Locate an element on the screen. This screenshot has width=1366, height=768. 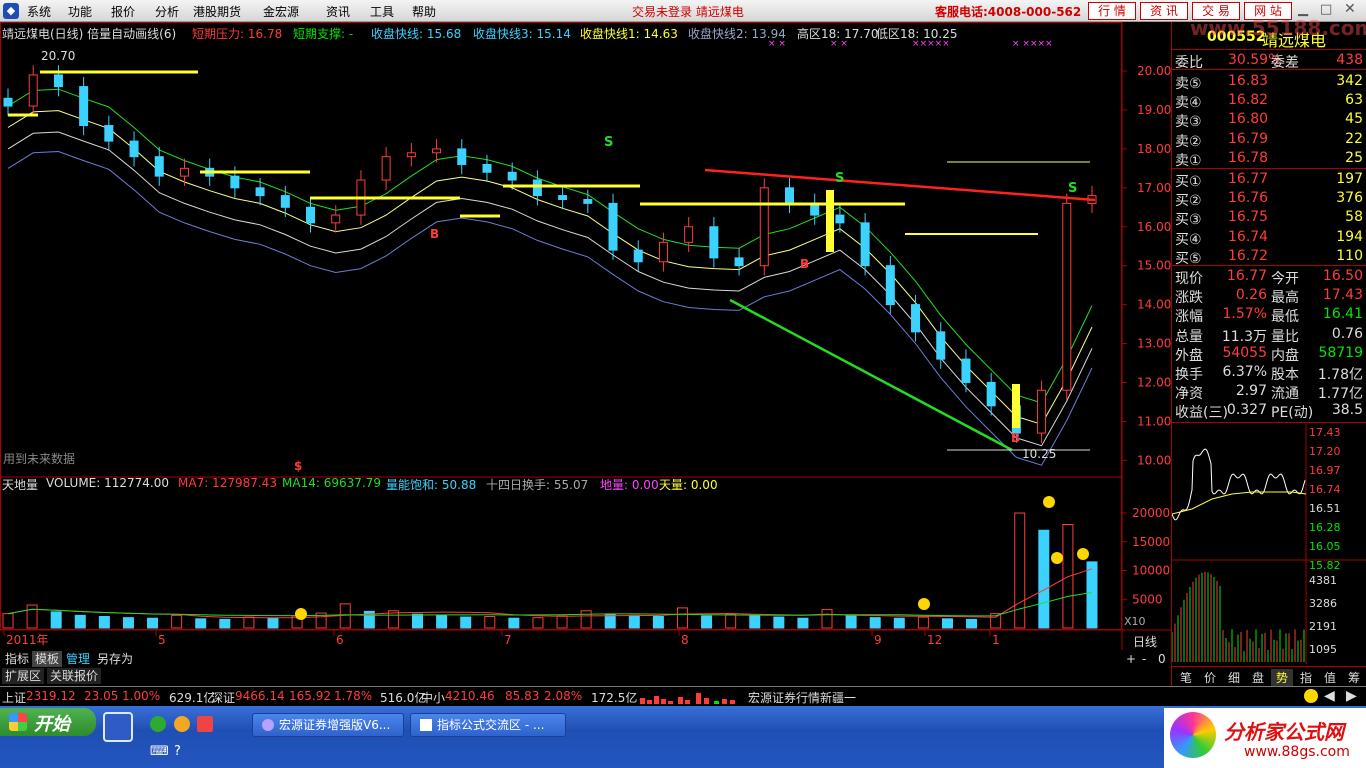
zoom-in-button: + is located at coordinates (1131, 659).